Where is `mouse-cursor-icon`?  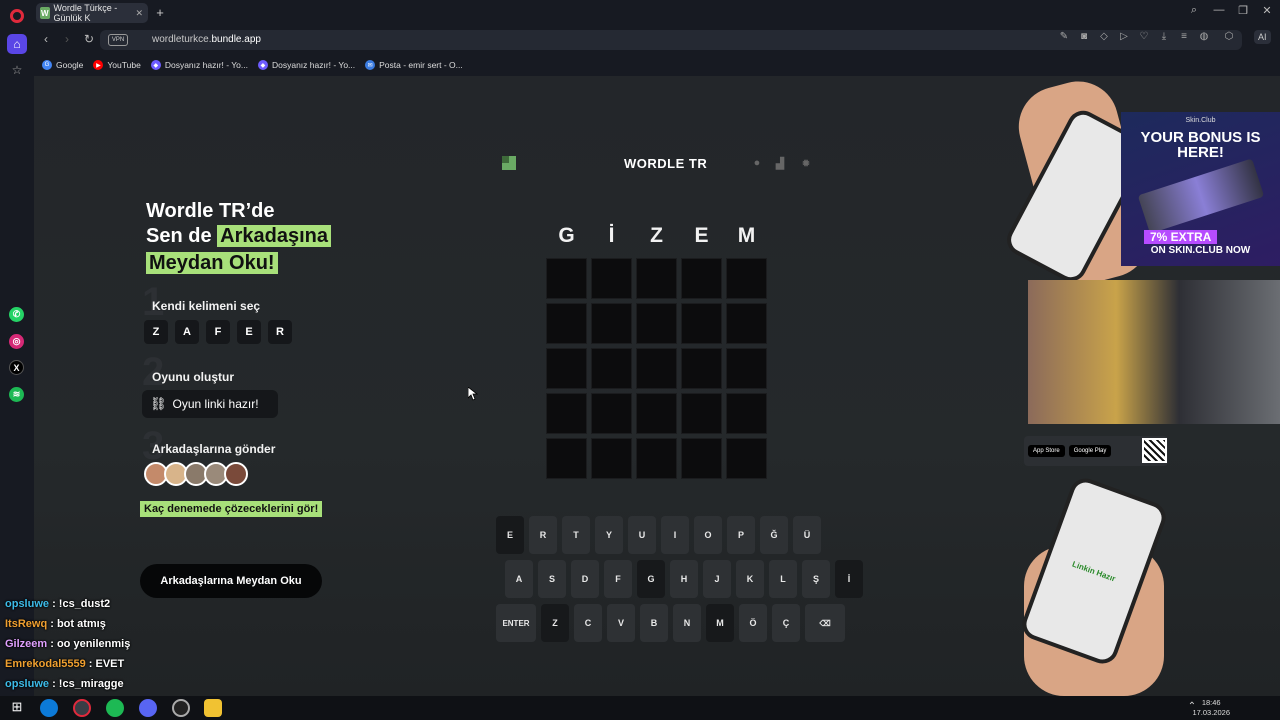 mouse-cursor-icon is located at coordinates (473, 394).